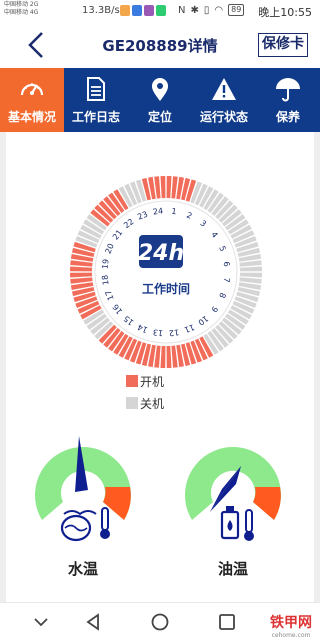 This screenshot has width=320, height=640. I want to click on tab-label: 定位, so click(159, 117).